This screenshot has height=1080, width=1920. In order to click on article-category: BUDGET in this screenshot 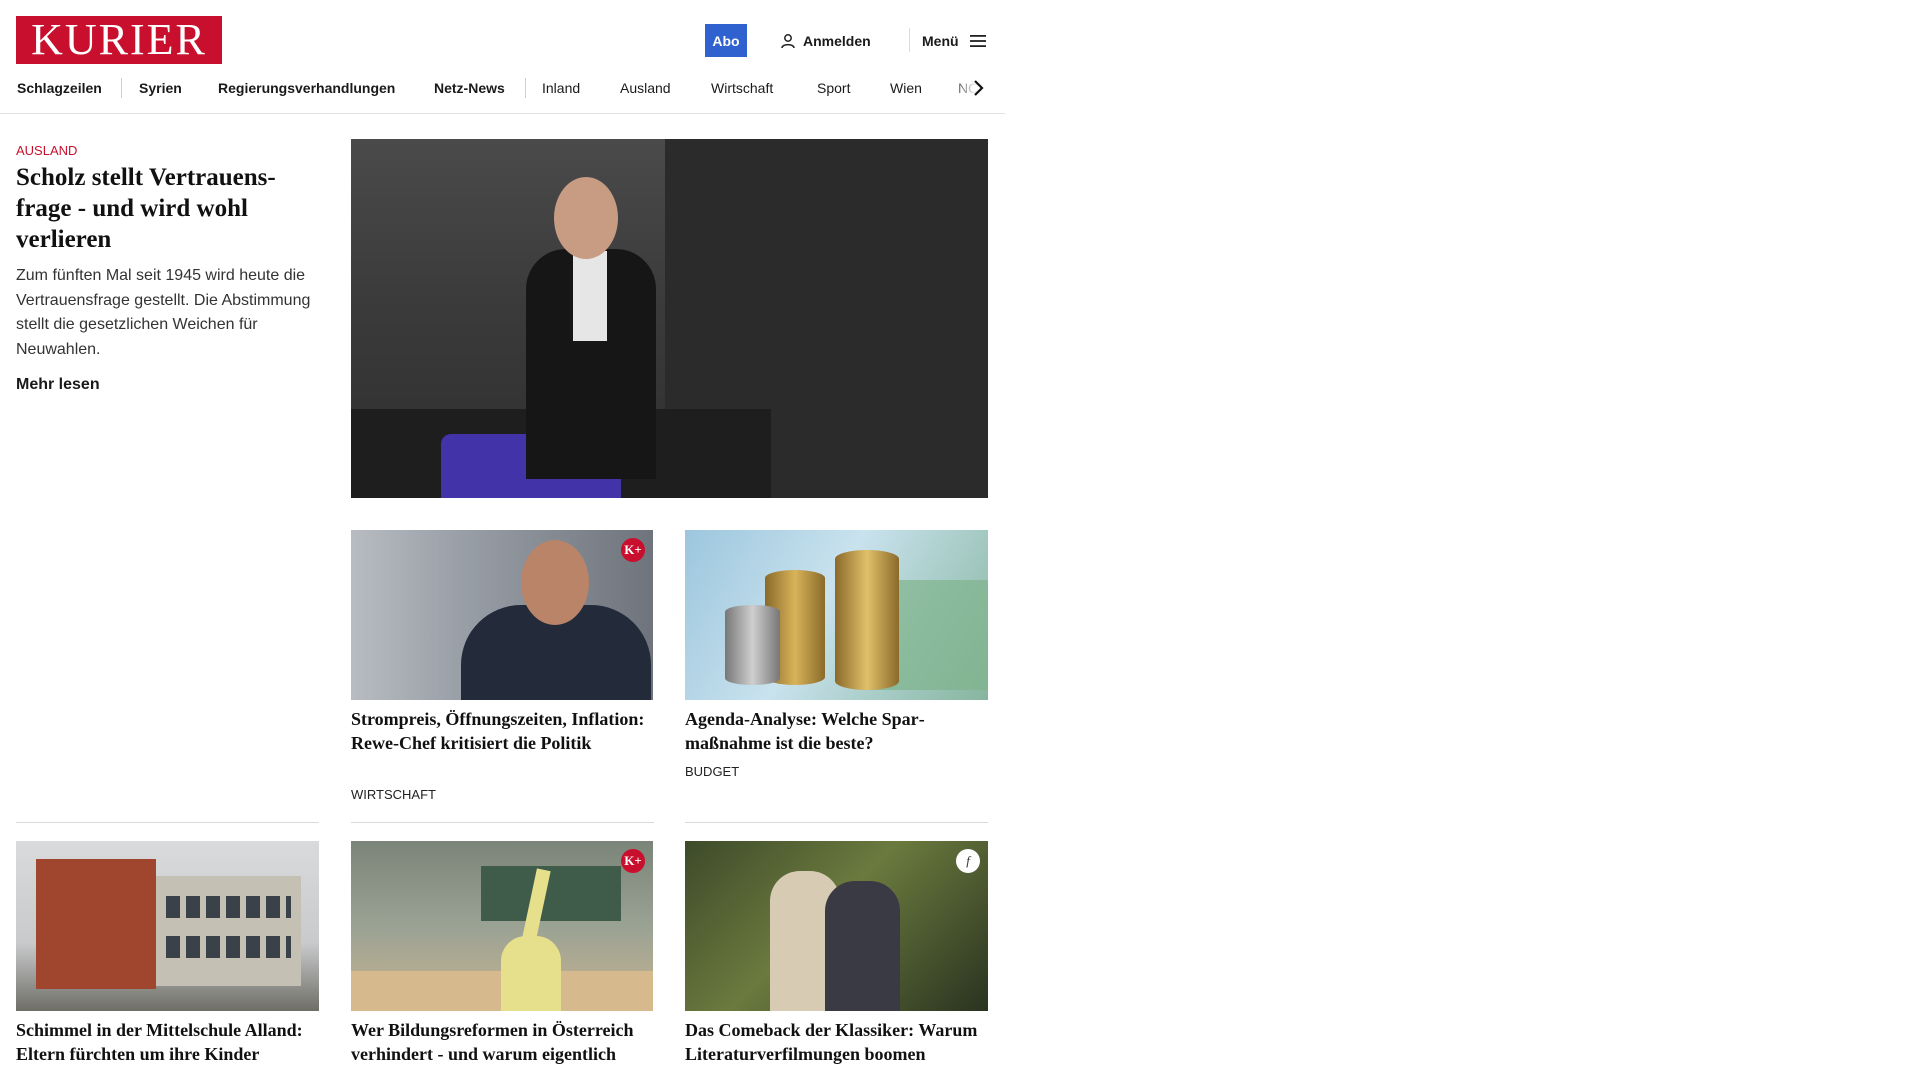, I will do `click(712, 771)`.